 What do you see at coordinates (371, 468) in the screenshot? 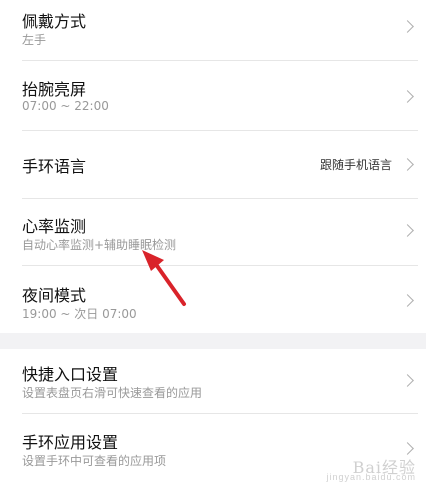
I see `baidu-watermark: Bai经验 jingyan.baidu.com` at bounding box center [371, 468].